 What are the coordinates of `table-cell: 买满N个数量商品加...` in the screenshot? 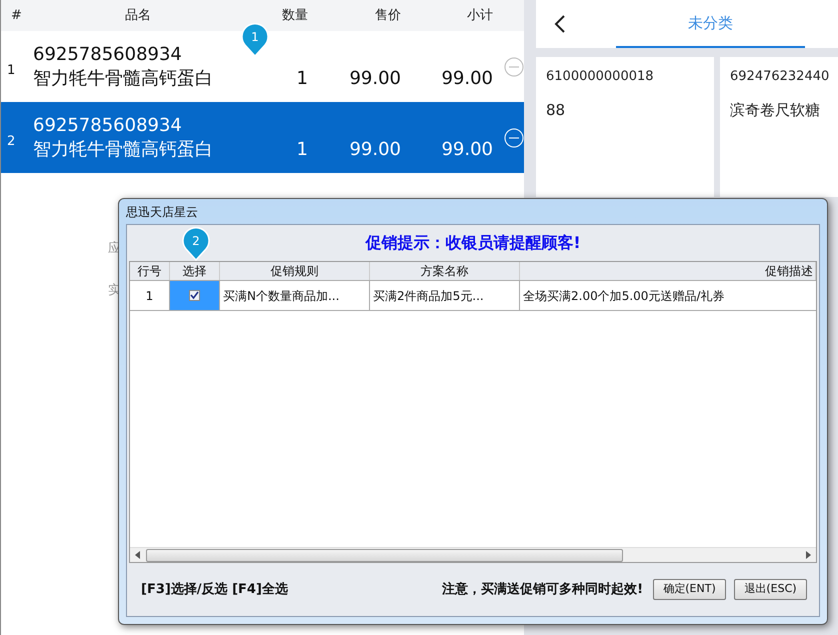 It's located at (295, 295).